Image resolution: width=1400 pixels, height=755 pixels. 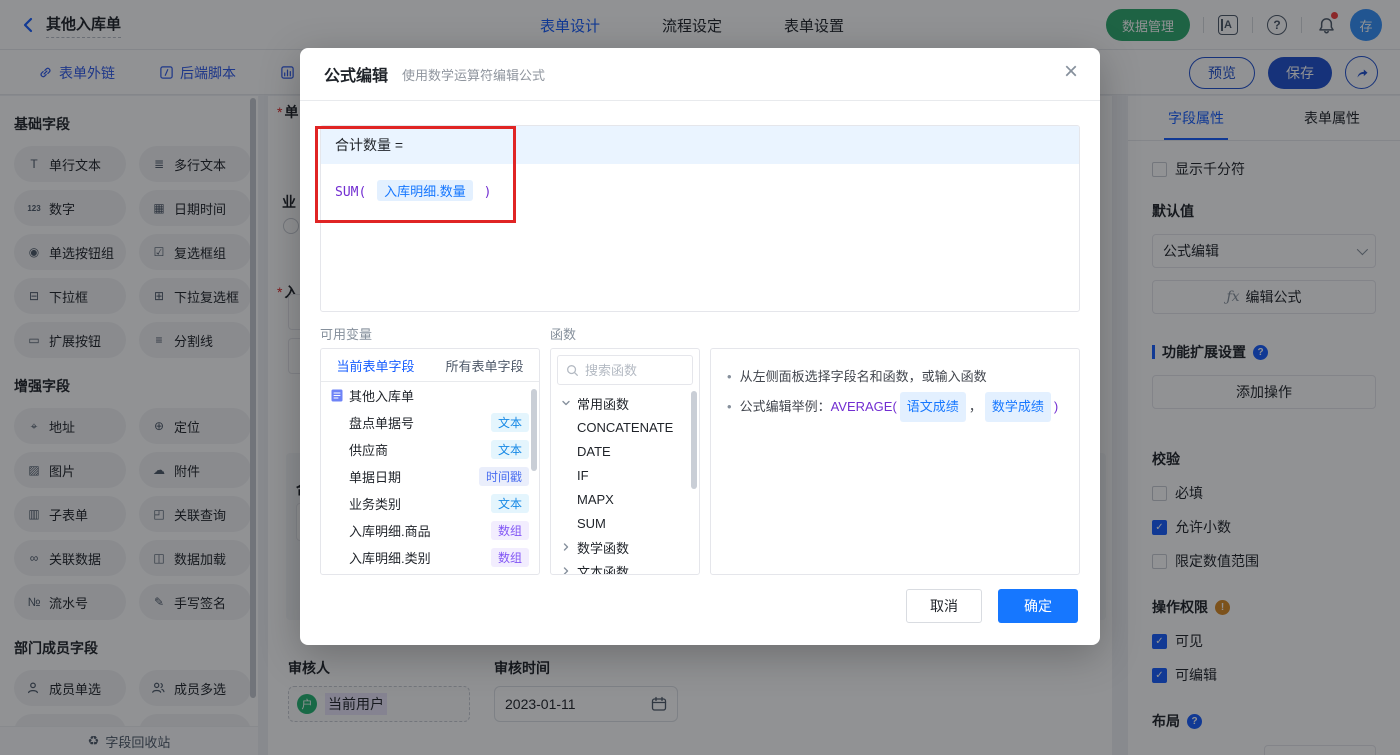 I want to click on tree-root: 其他入库单, so click(x=430, y=395).